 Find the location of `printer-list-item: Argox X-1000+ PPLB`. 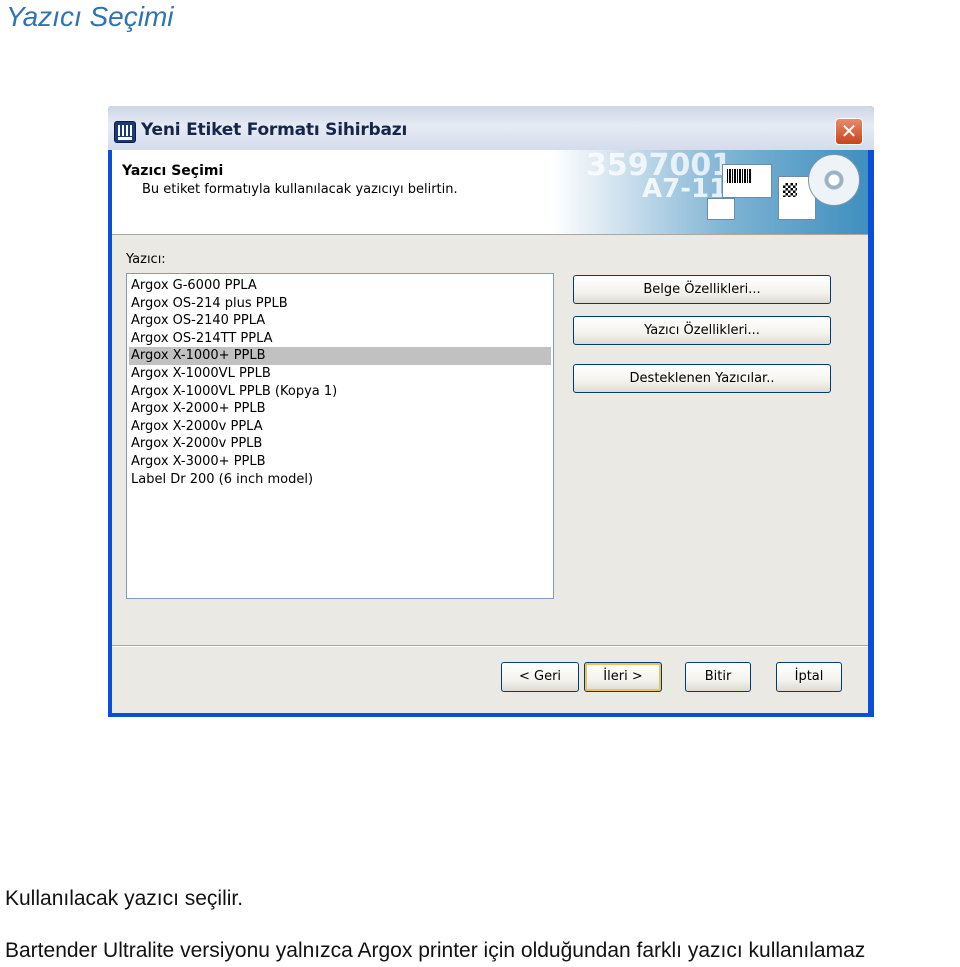

printer-list-item: Argox X-1000+ PPLB is located at coordinates (340, 356).